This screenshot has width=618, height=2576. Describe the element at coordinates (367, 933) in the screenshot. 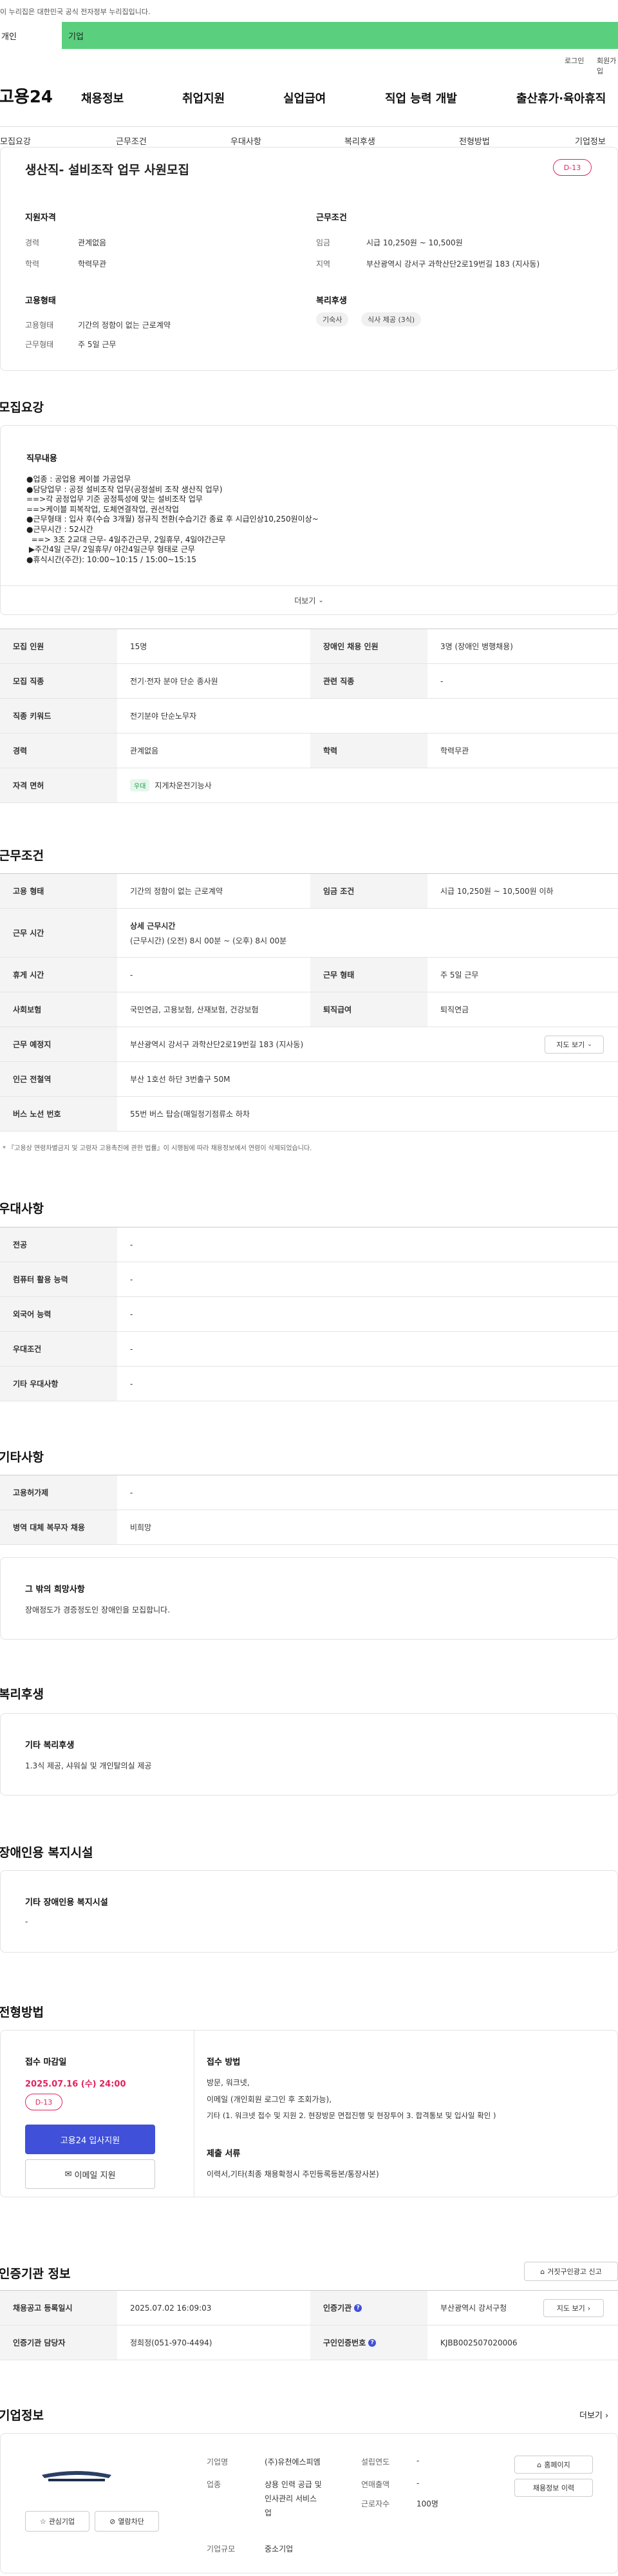

I see `table-cell: 상세 근무시간 (근무시간) (오전) 8시 00분 ~ (오후) 8시 00분` at that location.